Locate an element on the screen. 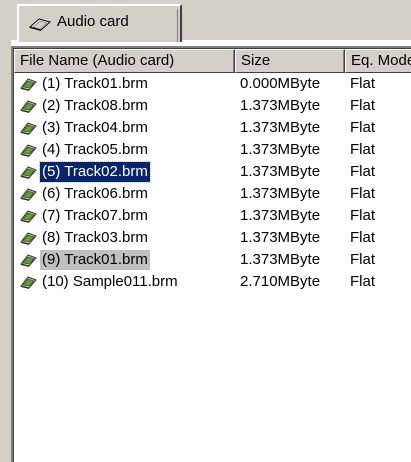  tab-label: Audio card is located at coordinates (93, 21).